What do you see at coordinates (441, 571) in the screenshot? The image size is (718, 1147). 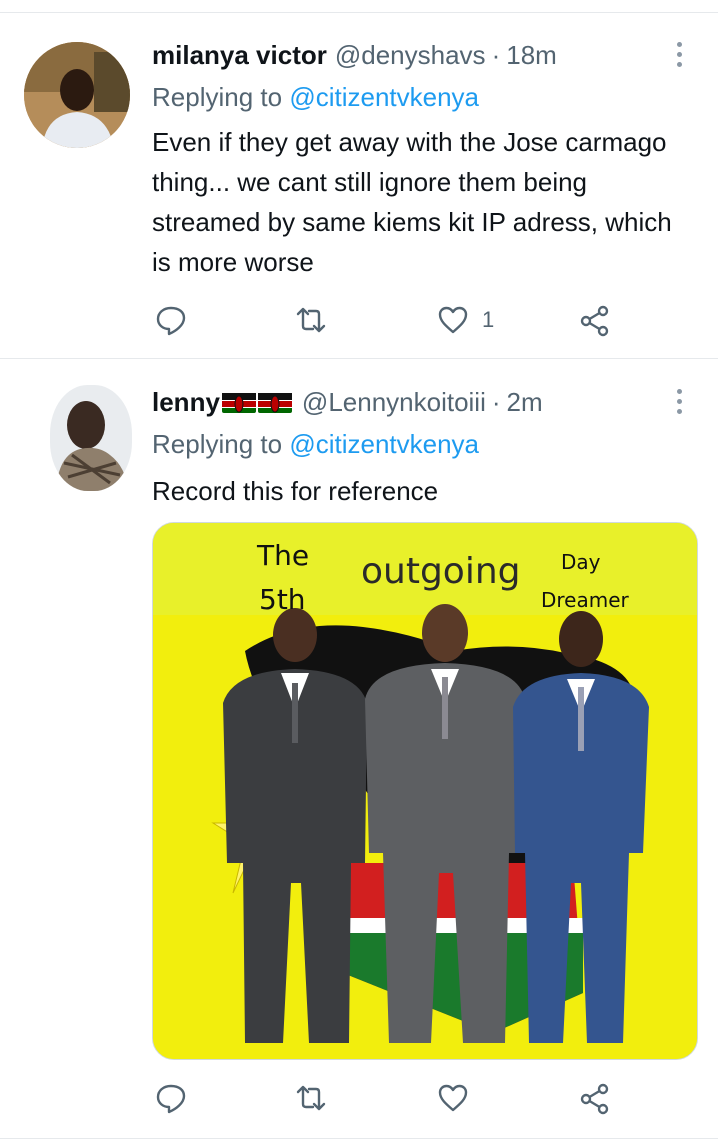 I see `image-text-outgoing: outgoing` at bounding box center [441, 571].